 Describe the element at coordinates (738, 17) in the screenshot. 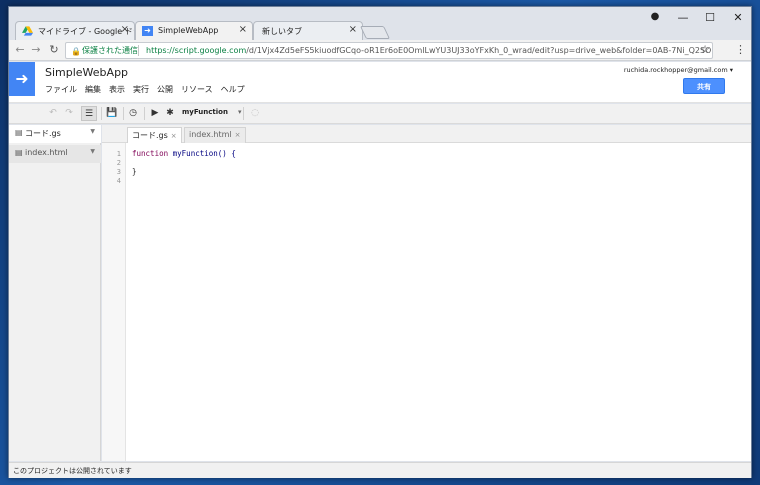

I see `close-window-button: ✕` at that location.